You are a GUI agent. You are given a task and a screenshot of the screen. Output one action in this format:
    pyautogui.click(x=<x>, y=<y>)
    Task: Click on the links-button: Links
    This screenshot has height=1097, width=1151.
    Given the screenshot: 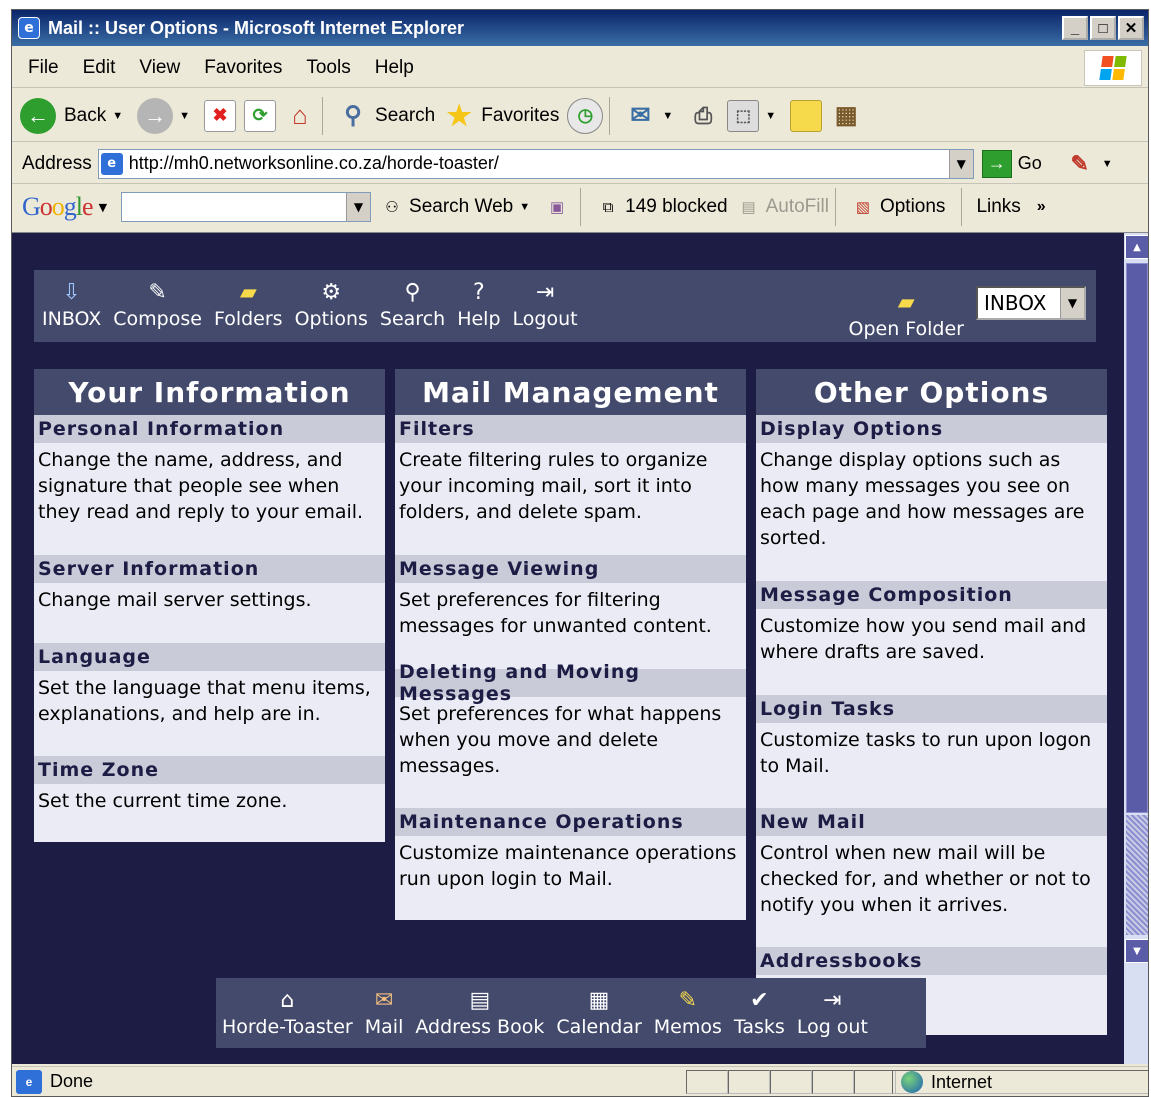 What is the action you would take?
    pyautogui.click(x=998, y=207)
    